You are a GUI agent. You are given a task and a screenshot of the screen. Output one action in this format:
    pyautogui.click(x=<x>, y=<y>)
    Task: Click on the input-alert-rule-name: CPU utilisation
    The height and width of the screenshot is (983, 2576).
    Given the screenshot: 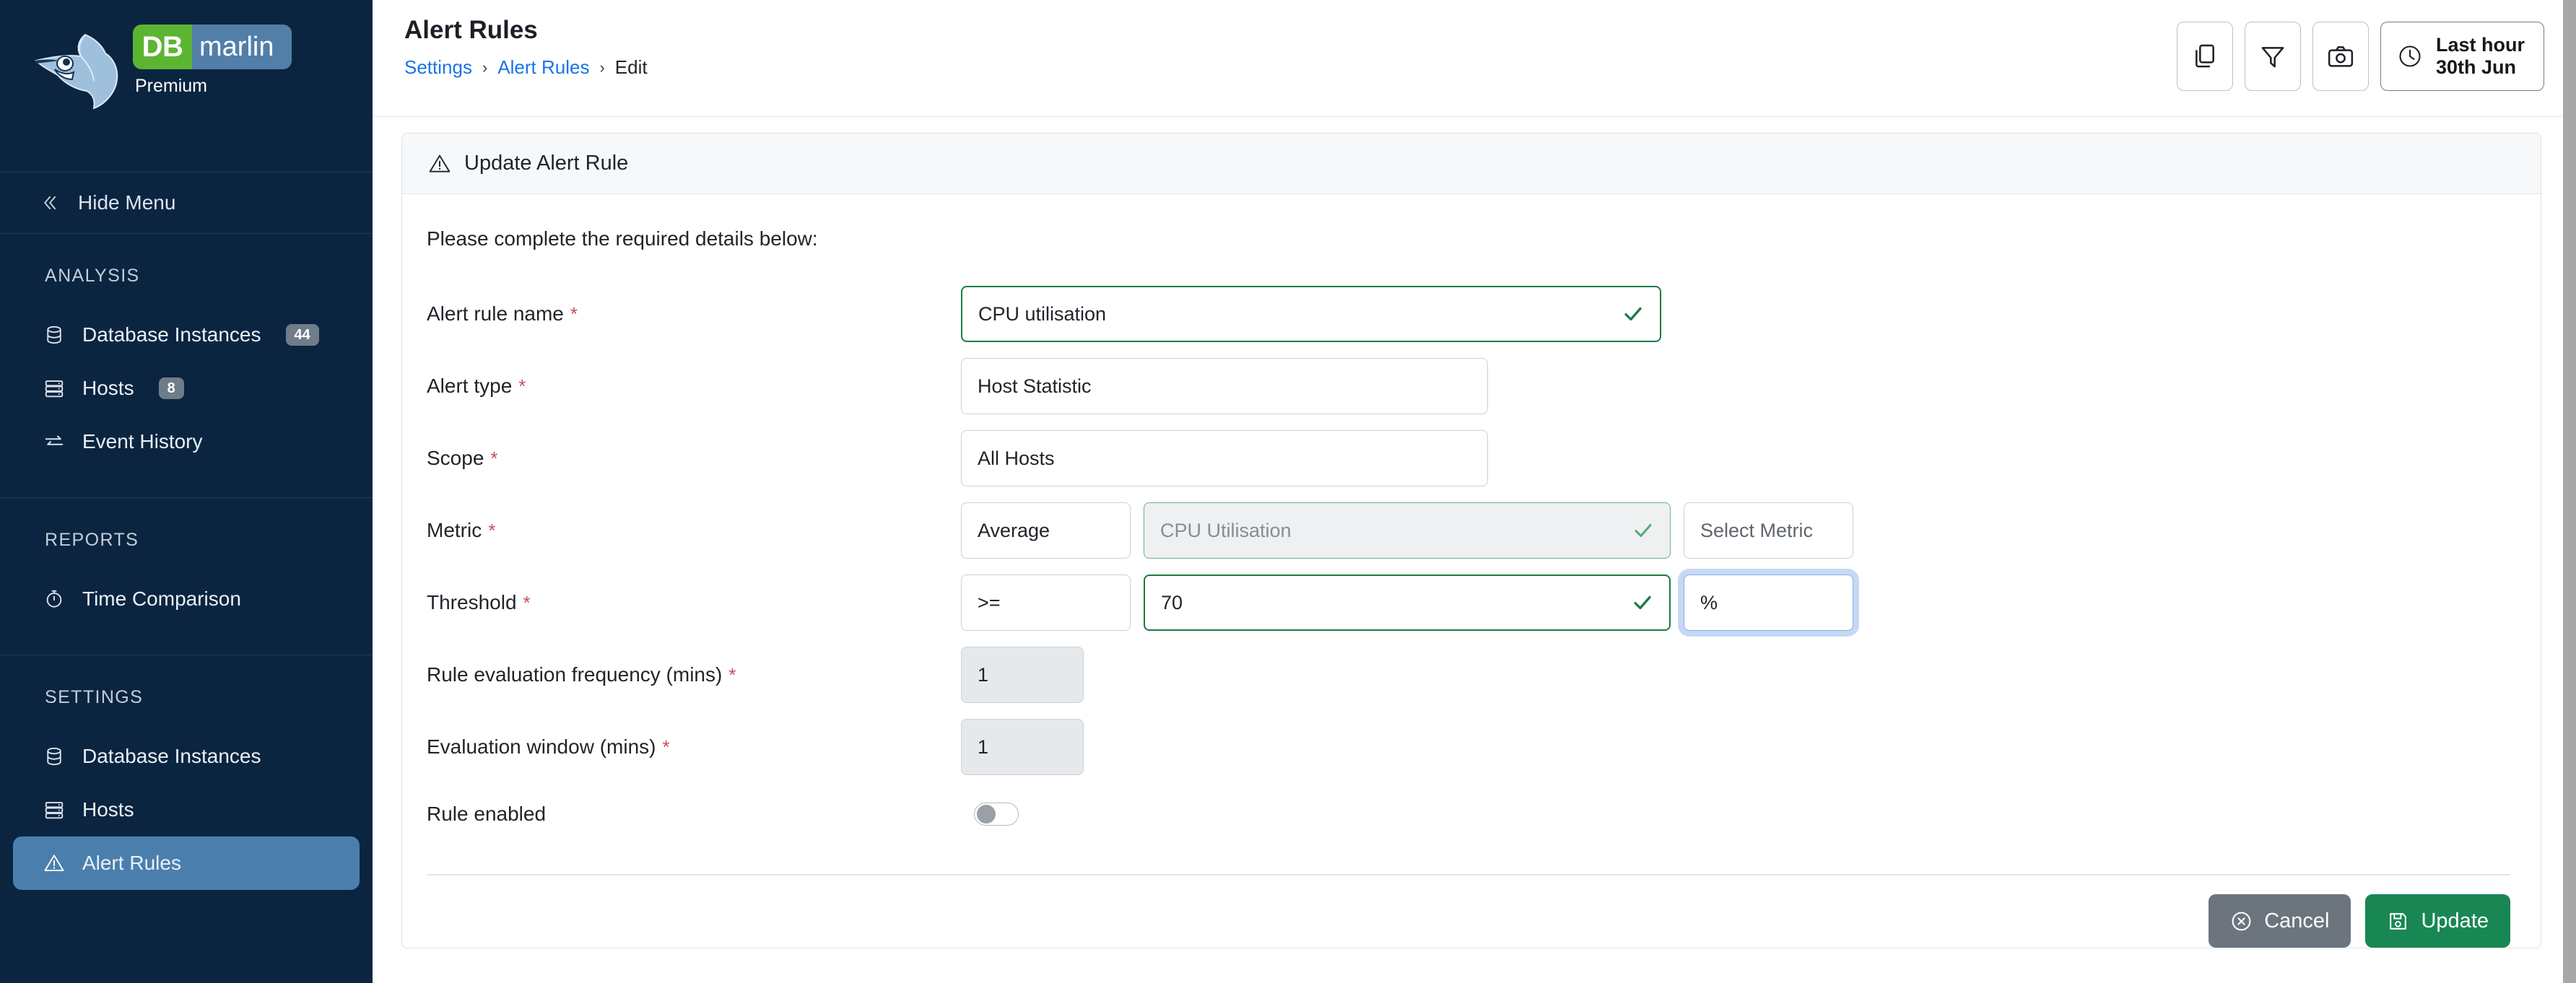 What is the action you would take?
    pyautogui.click(x=1311, y=314)
    